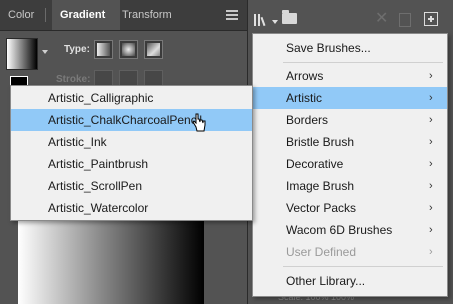  What do you see at coordinates (131, 98) in the screenshot?
I see `submenu-item-calligraphic: Artistic_Calligraphic` at bounding box center [131, 98].